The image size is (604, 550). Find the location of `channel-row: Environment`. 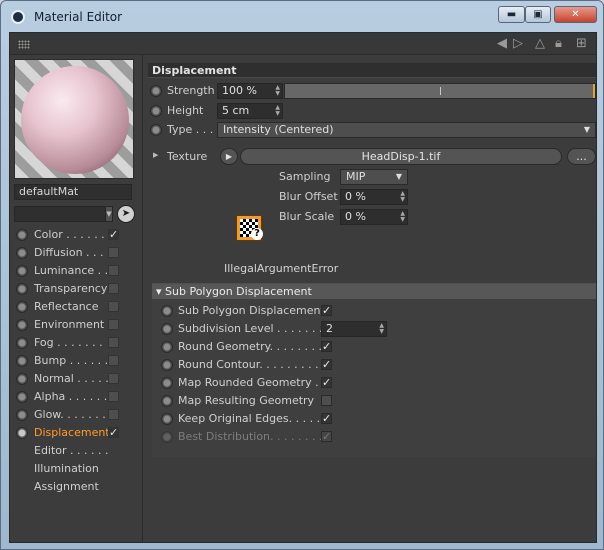

channel-row: Environment is located at coordinates (77, 325).